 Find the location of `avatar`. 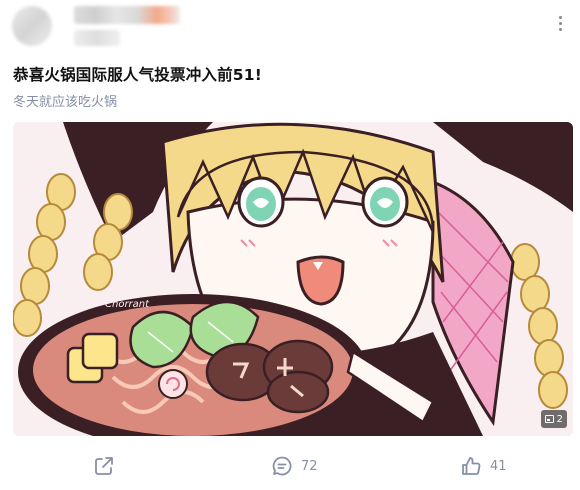

avatar is located at coordinates (32, 26).